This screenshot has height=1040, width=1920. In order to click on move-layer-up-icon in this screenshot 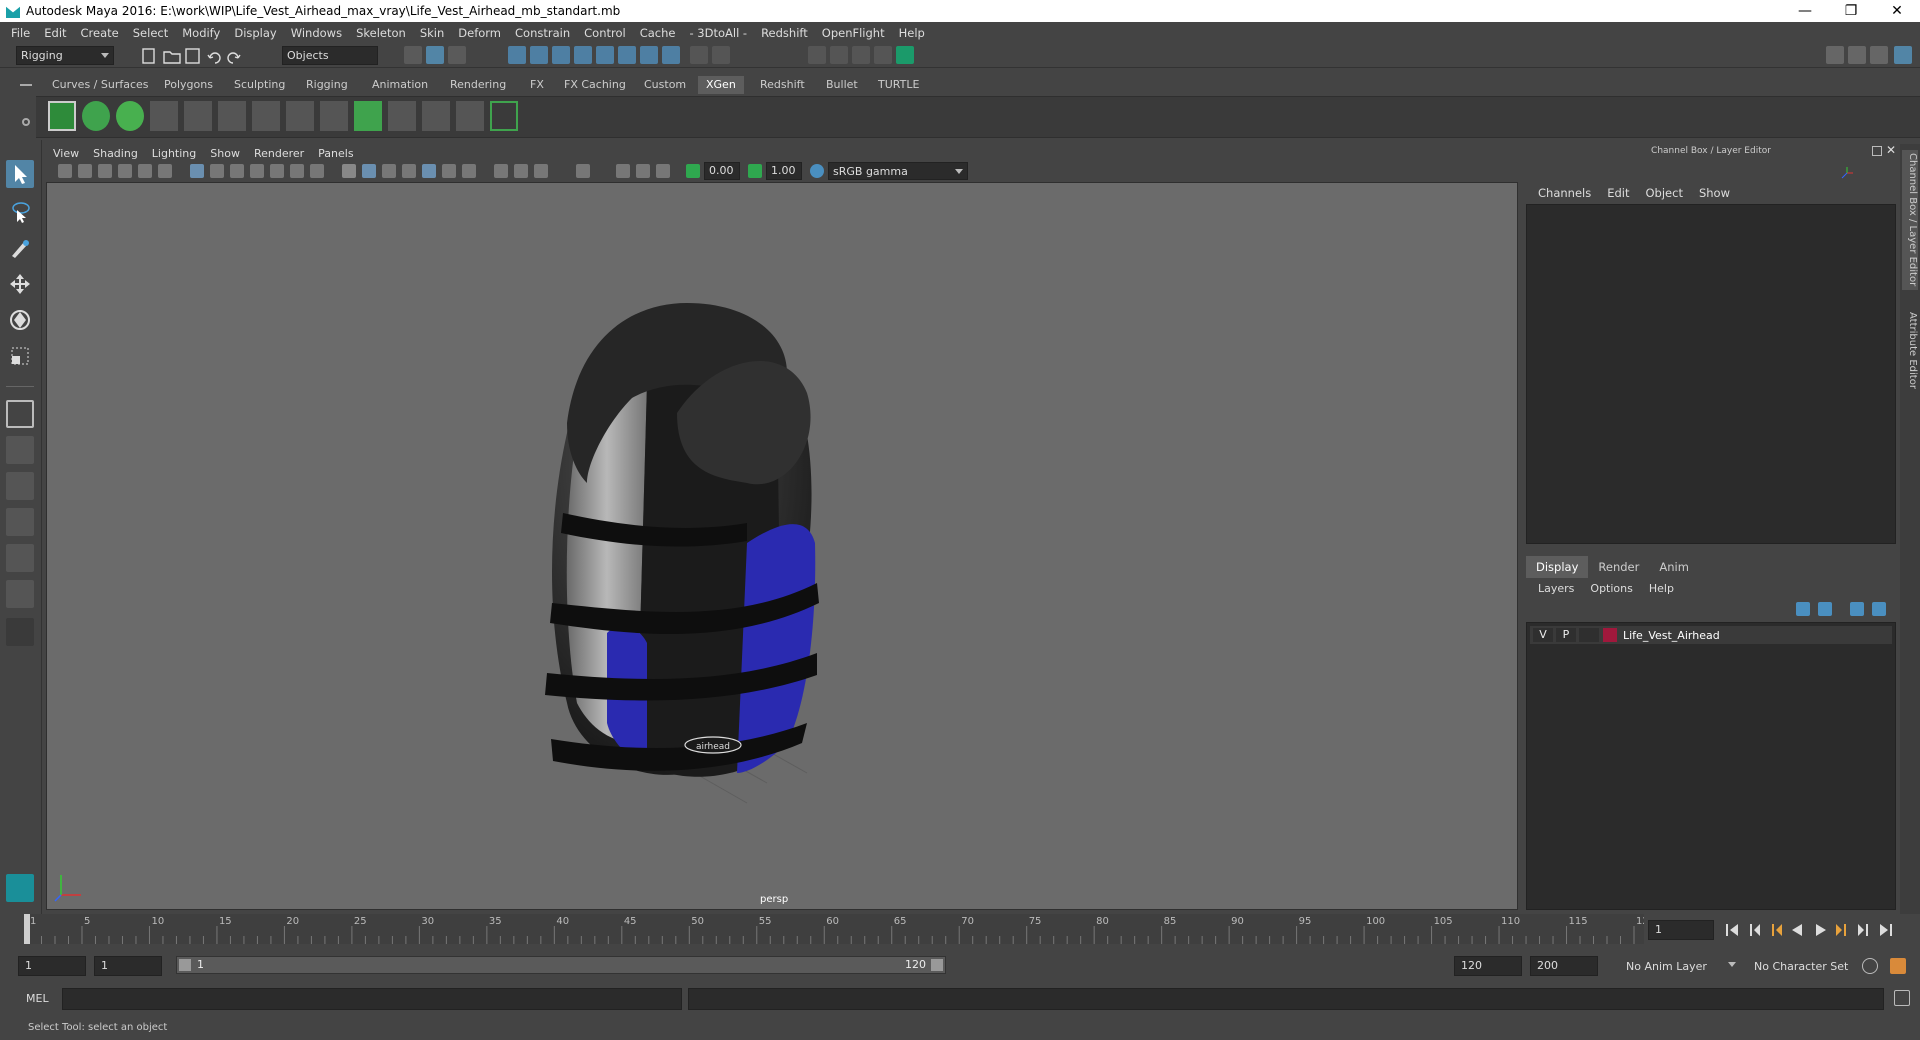, I will do `click(1803, 609)`.